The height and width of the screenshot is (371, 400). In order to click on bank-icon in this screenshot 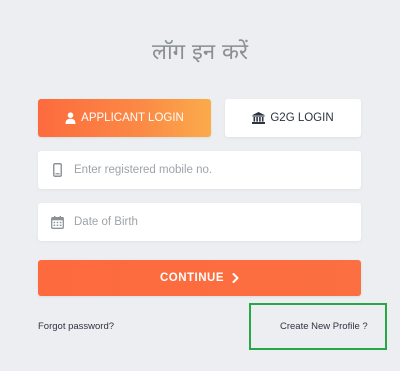, I will do `click(259, 118)`.